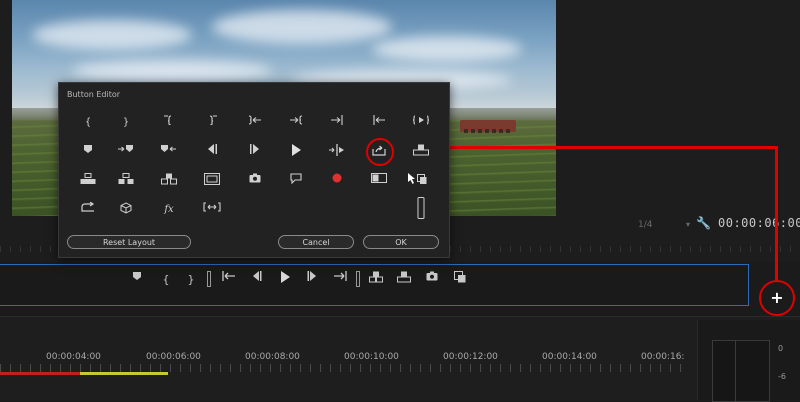 The width and height of the screenshot is (800, 402). What do you see at coordinates (776, 214) in the screenshot?
I see `annotation-line-vertical` at bounding box center [776, 214].